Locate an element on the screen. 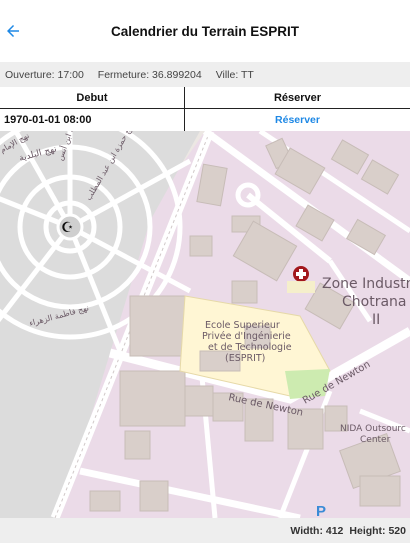 The height and width of the screenshot is (543, 410). map-label-school2: Privée d'Ingénierie is located at coordinates (246, 336).